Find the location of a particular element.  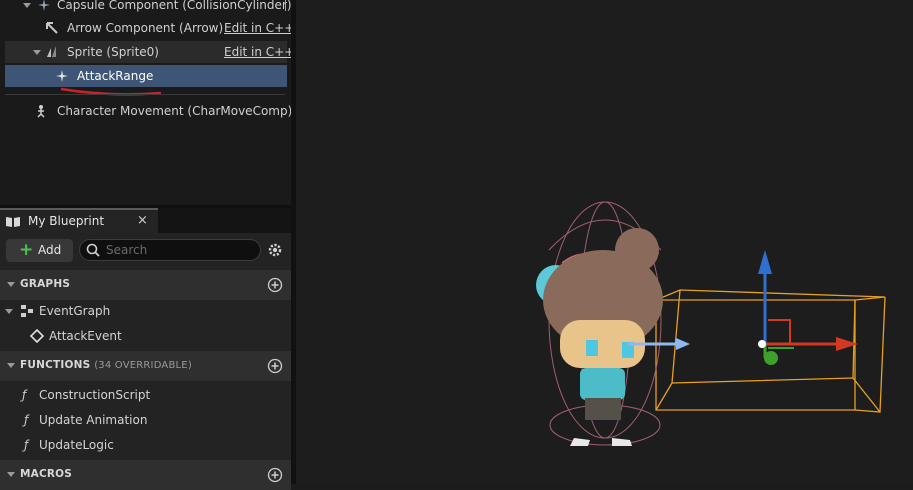

divider is located at coordinates (285, 5).